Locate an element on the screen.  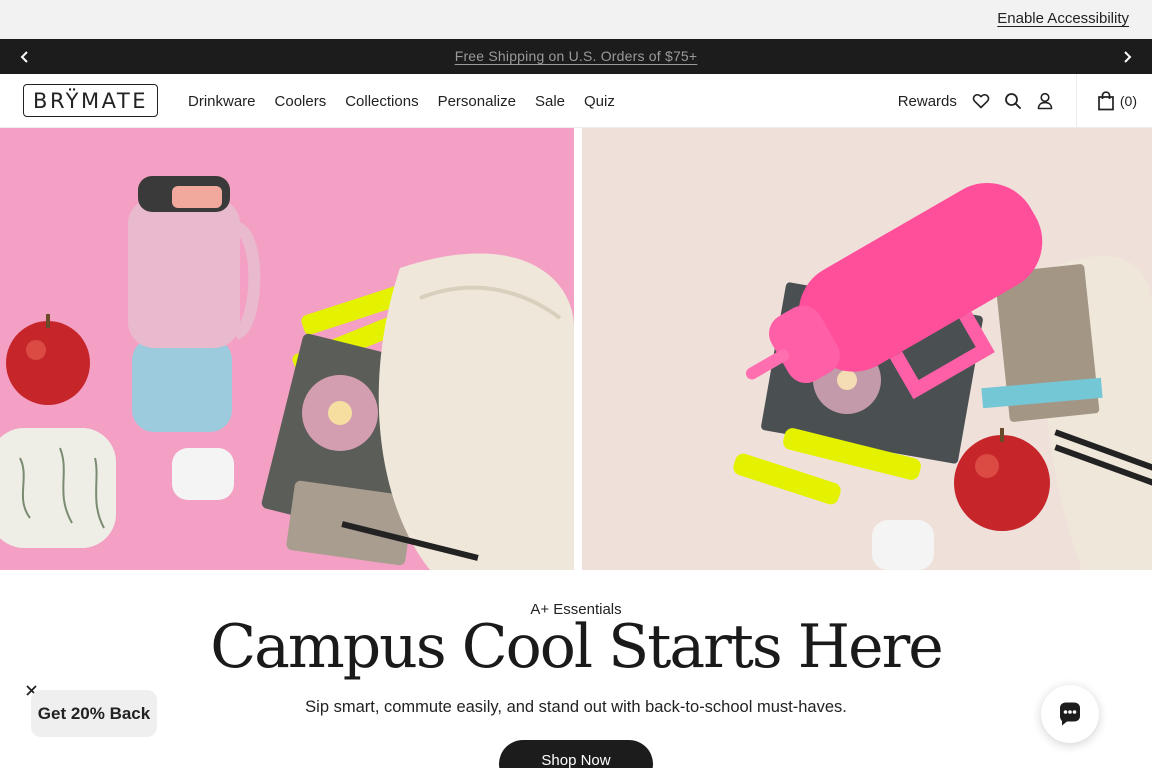
announcement-bar: Free Shipping on U.S. Orders of $75+ is located at coordinates (576, 56).